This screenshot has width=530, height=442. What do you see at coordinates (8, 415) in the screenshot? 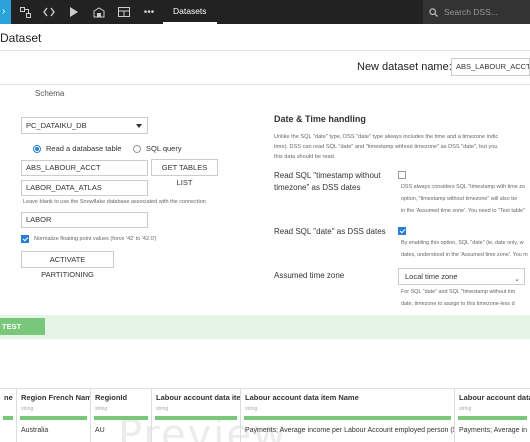
I see `table-column: ne` at bounding box center [8, 415].